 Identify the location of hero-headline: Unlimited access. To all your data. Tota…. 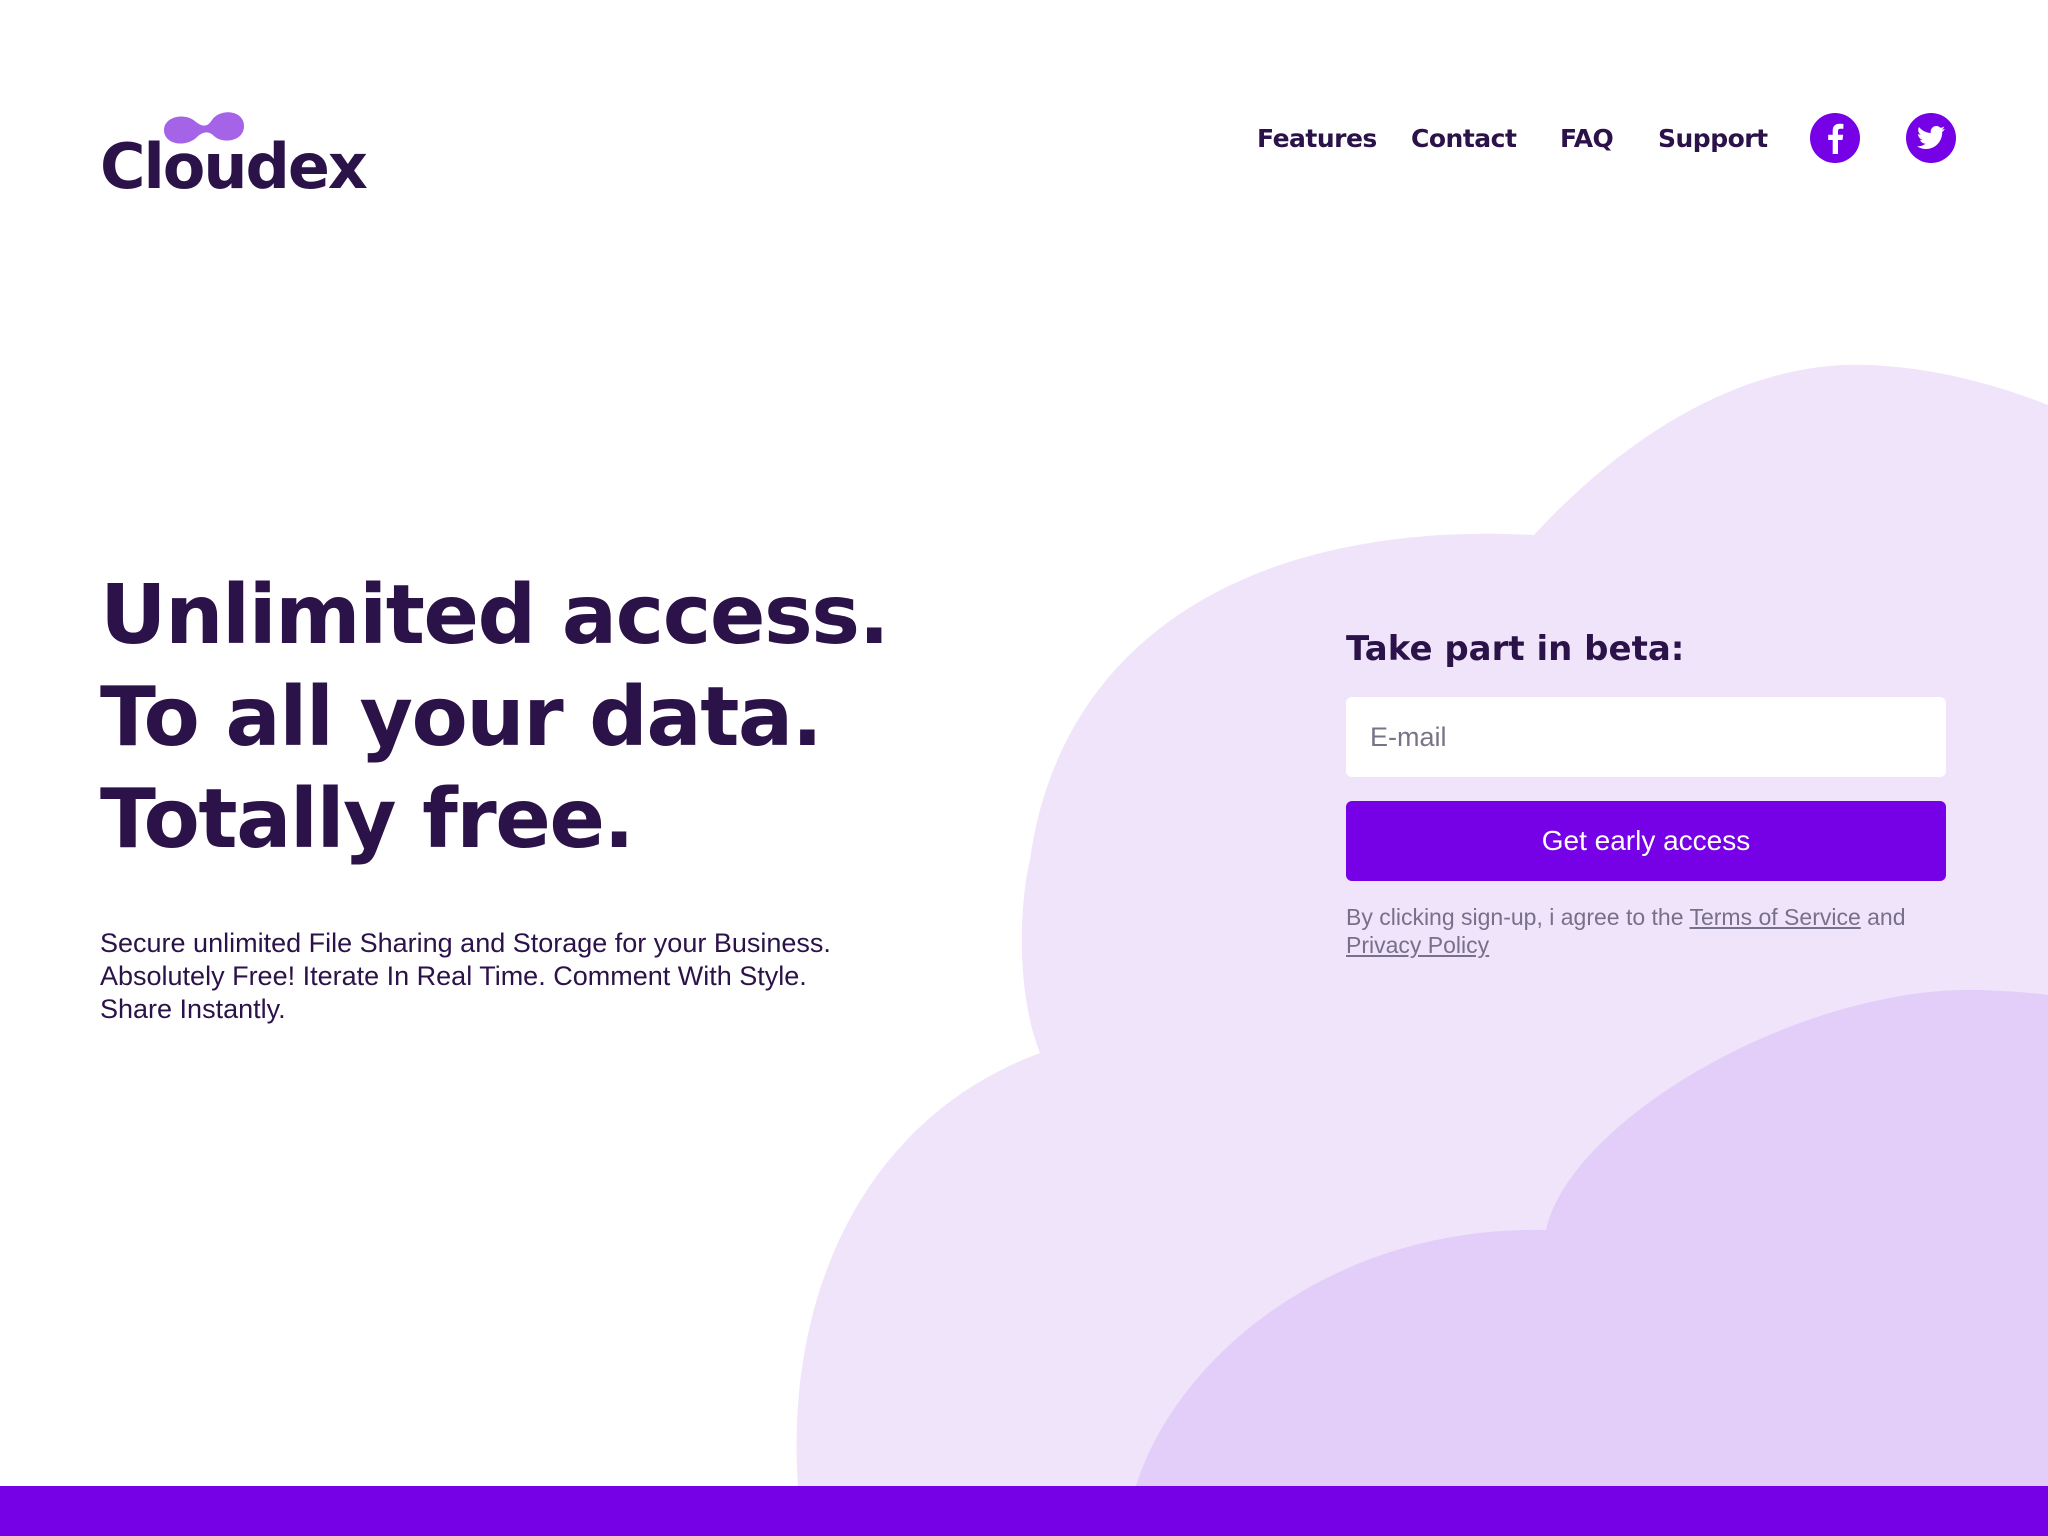
(500, 718).